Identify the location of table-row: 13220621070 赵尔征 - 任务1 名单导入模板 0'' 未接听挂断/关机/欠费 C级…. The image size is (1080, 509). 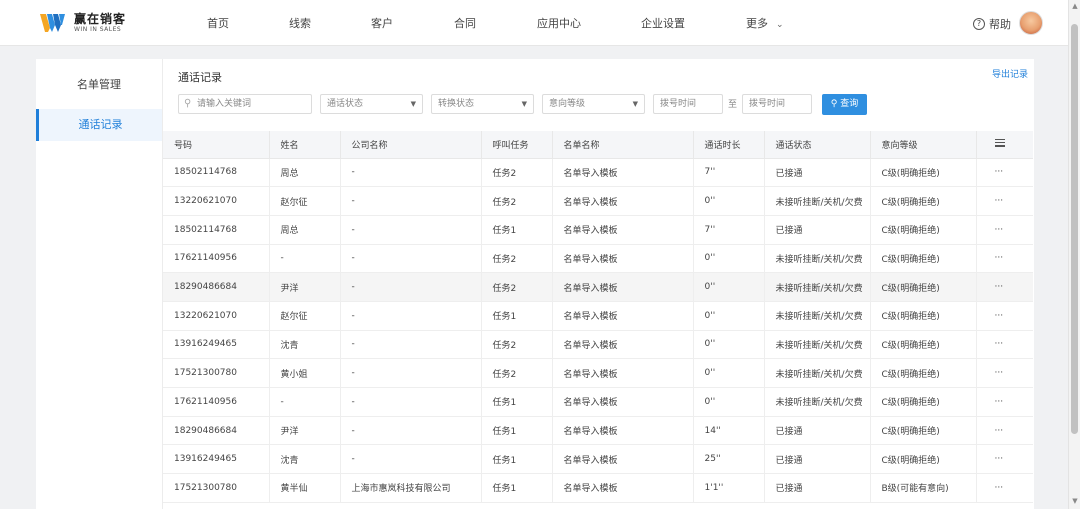
(598, 316).